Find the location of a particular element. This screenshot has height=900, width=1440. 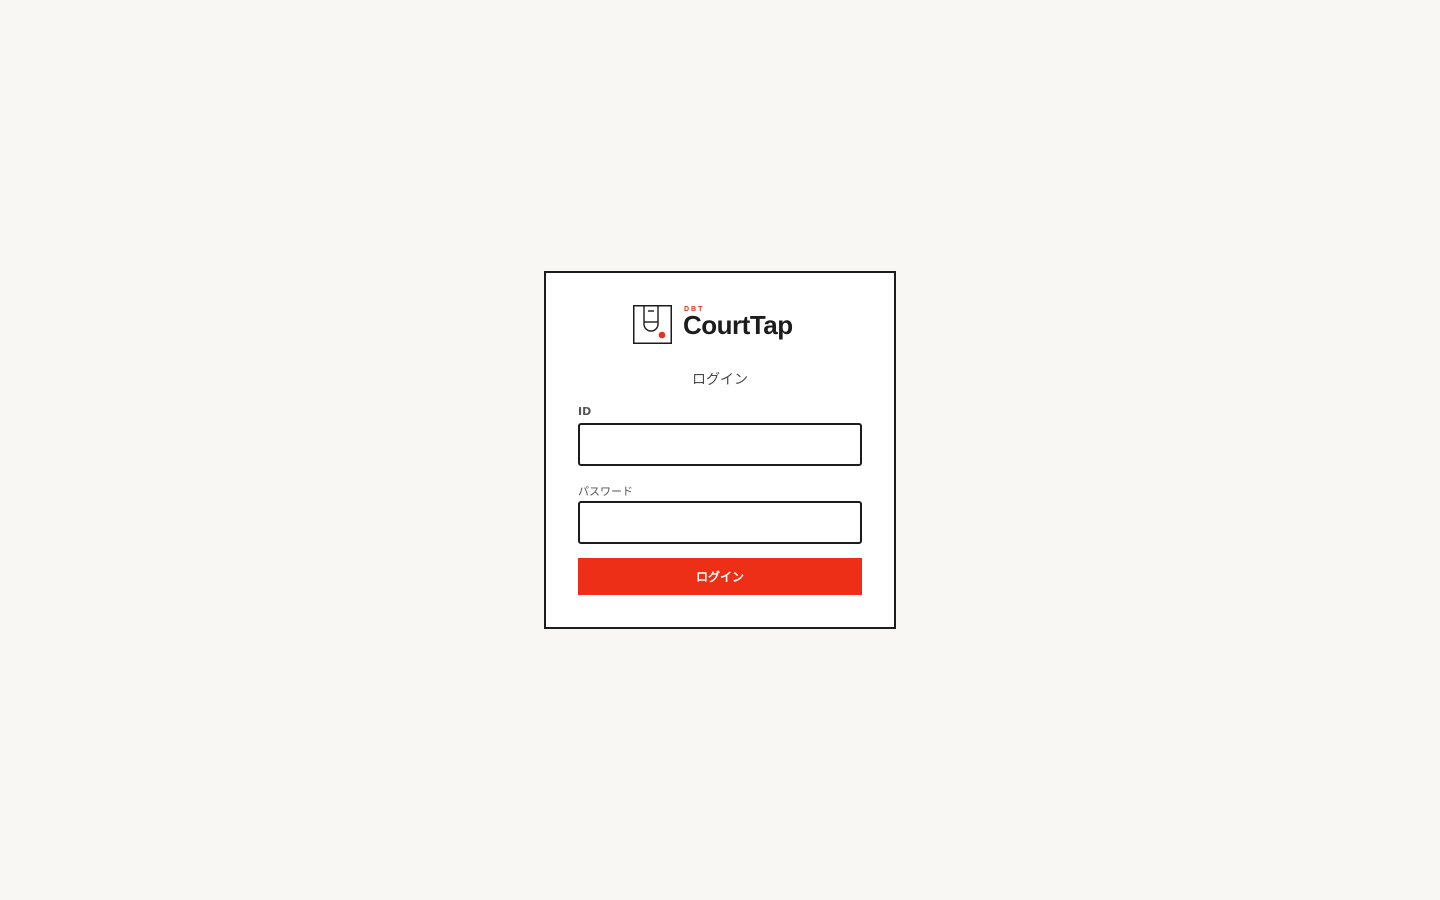

id-input is located at coordinates (720, 444).